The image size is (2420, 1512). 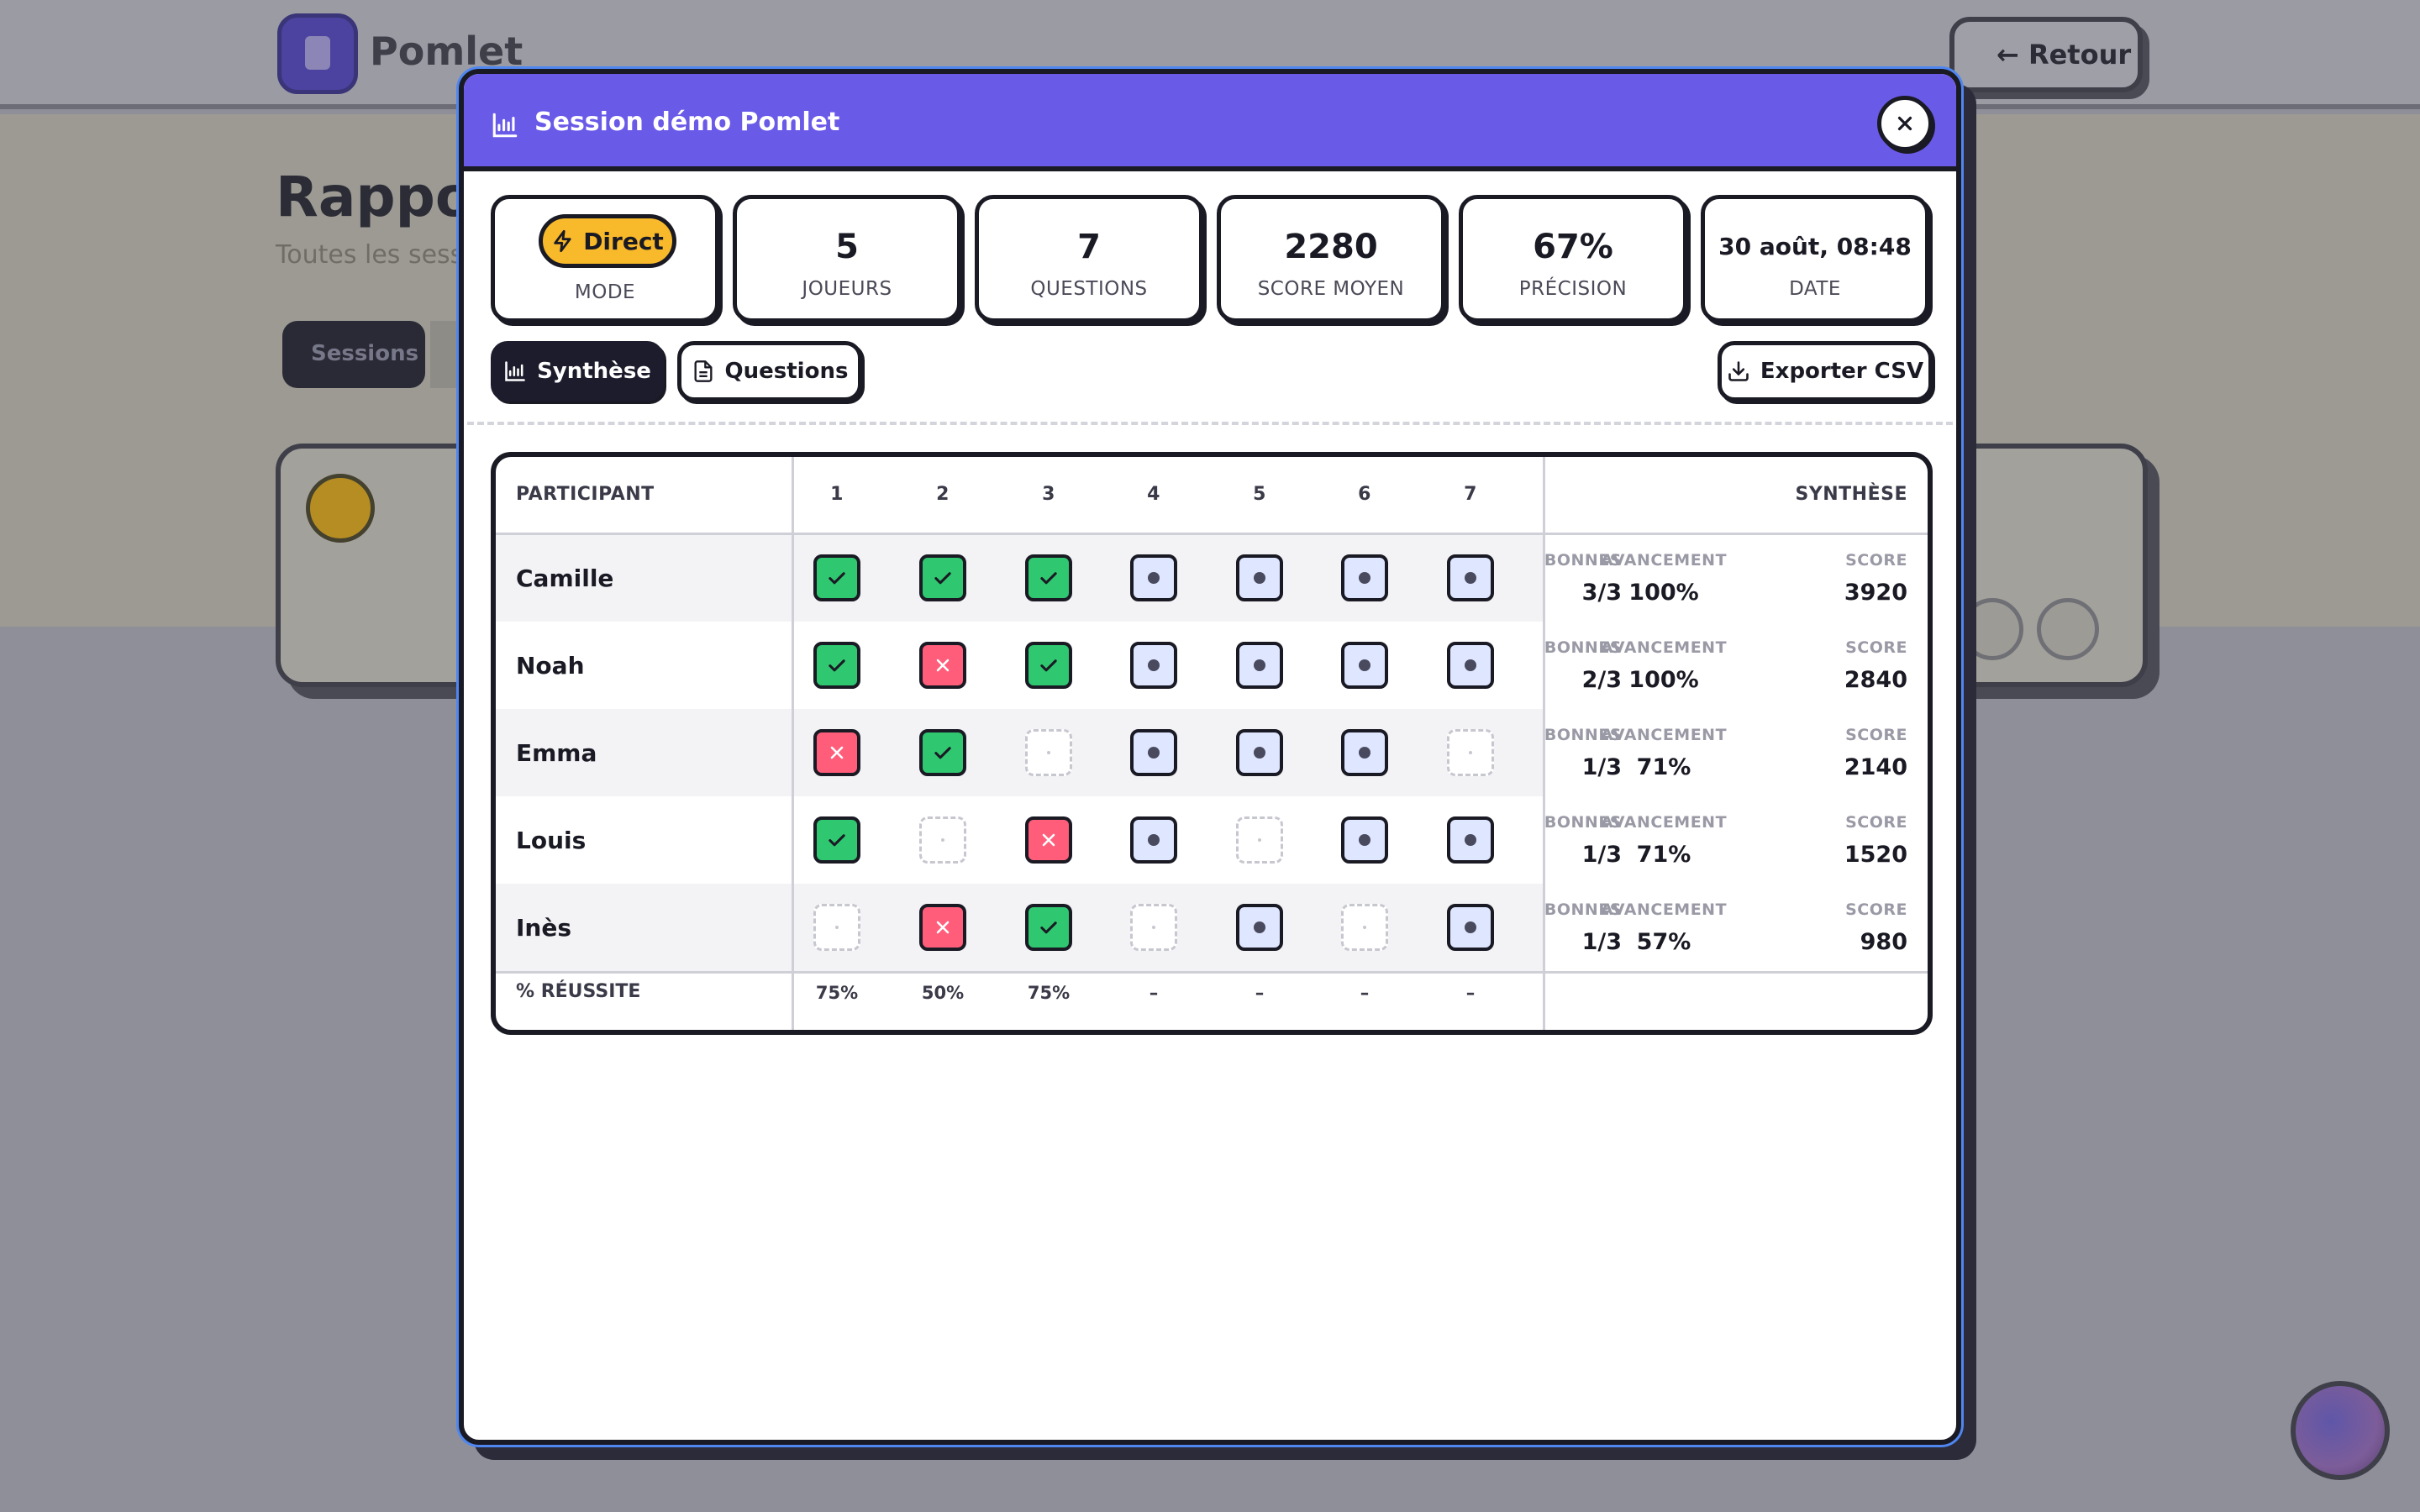 What do you see at coordinates (847, 247) in the screenshot?
I see `stat-value: 5` at bounding box center [847, 247].